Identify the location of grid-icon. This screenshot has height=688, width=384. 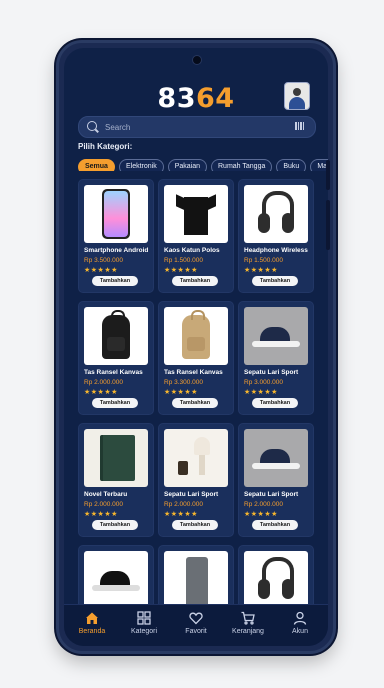
(144, 618).